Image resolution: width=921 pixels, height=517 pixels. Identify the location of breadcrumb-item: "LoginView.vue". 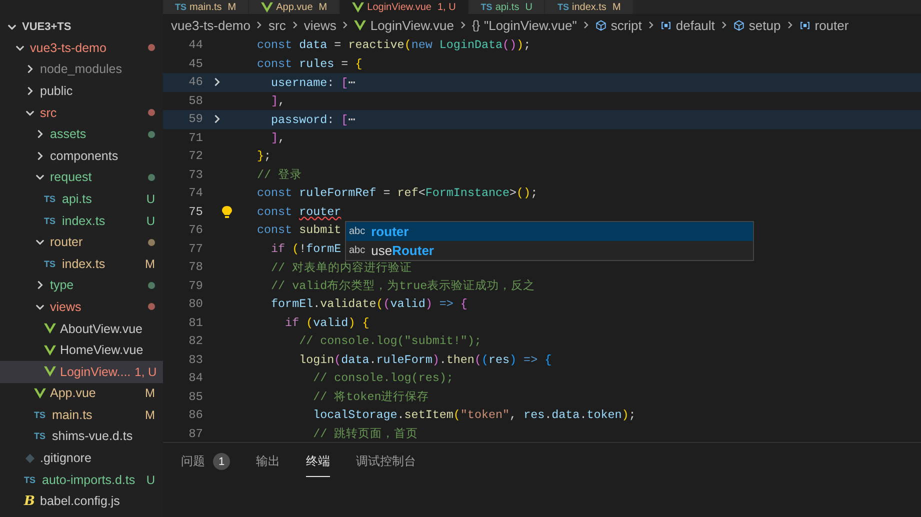
(530, 25).